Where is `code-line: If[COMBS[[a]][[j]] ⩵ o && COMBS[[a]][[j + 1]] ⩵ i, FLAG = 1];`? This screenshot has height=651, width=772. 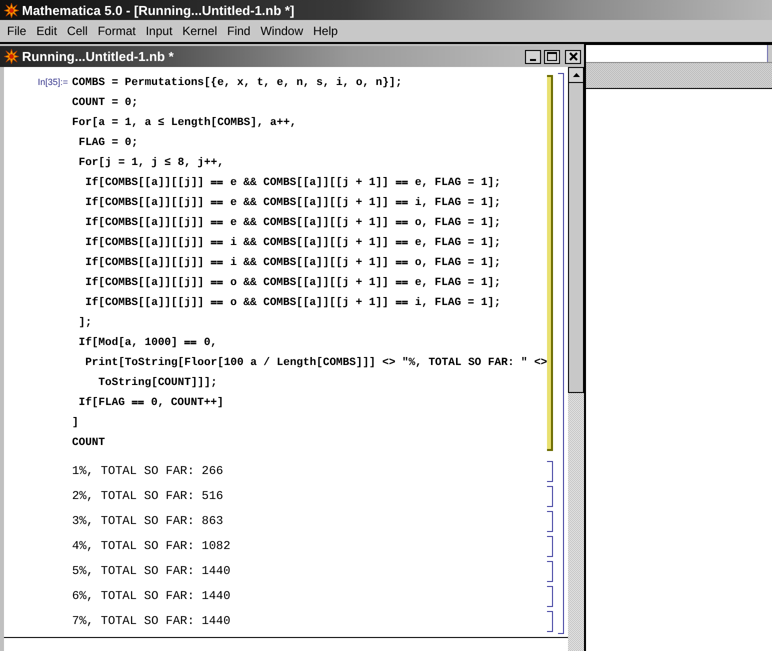
code-line: If[COMBS[[a]][[j]] ⩵ o && COMBS[[a]][[j + 1]] ⩵ i, FLAG = 1]; is located at coordinates (293, 303).